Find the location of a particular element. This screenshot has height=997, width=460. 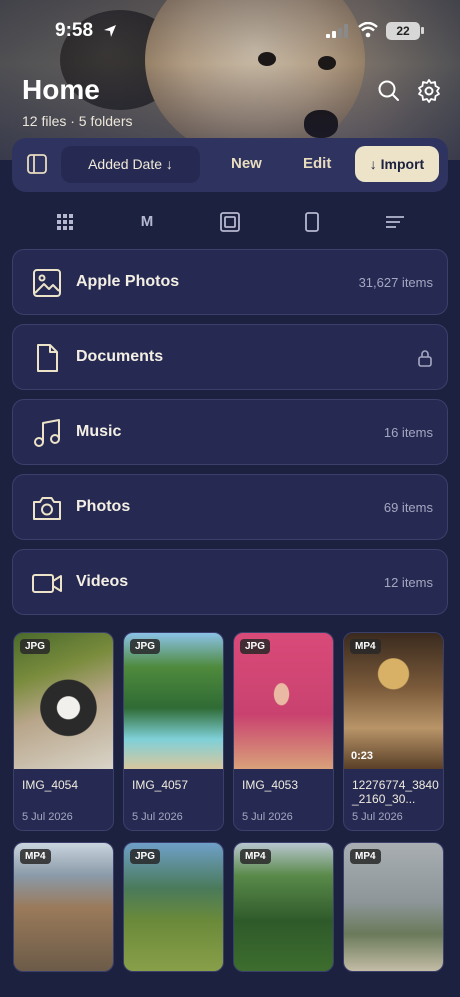

file-name: IMG_4054 is located at coordinates (50, 785).